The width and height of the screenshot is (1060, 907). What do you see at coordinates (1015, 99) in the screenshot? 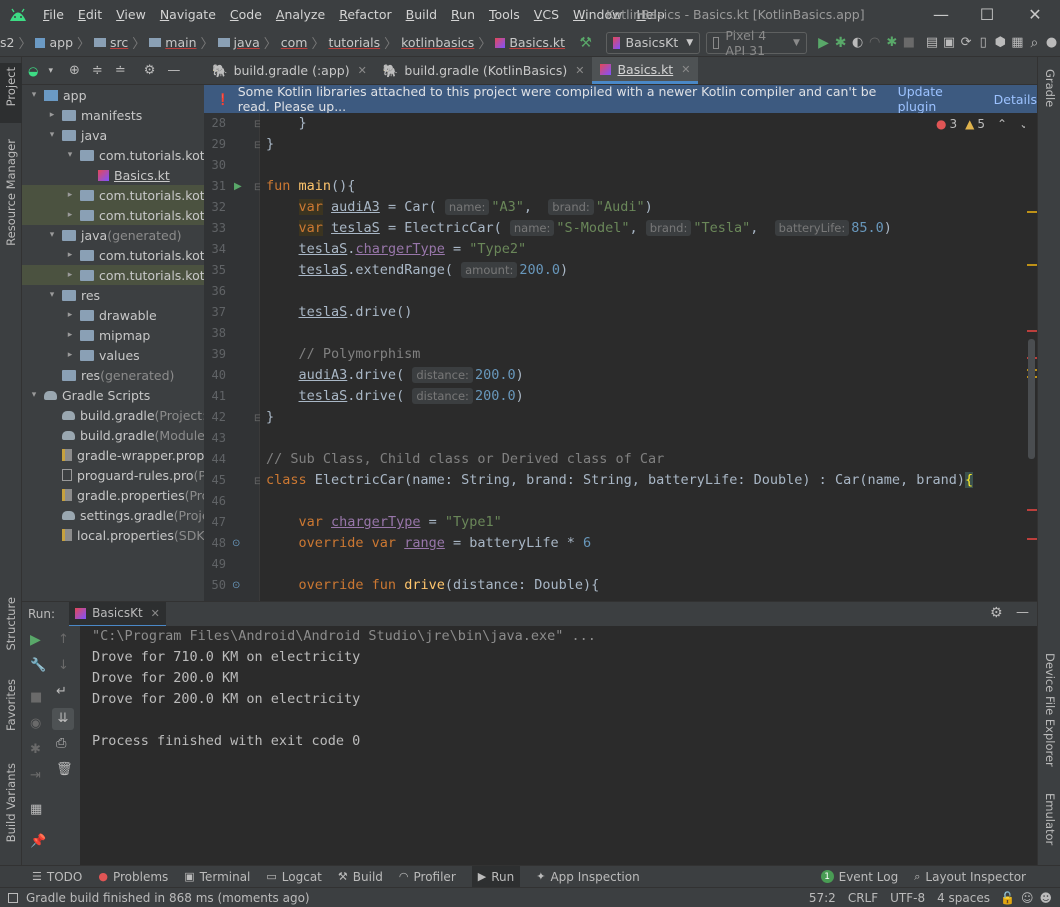
I see `details-link: Details` at bounding box center [1015, 99].